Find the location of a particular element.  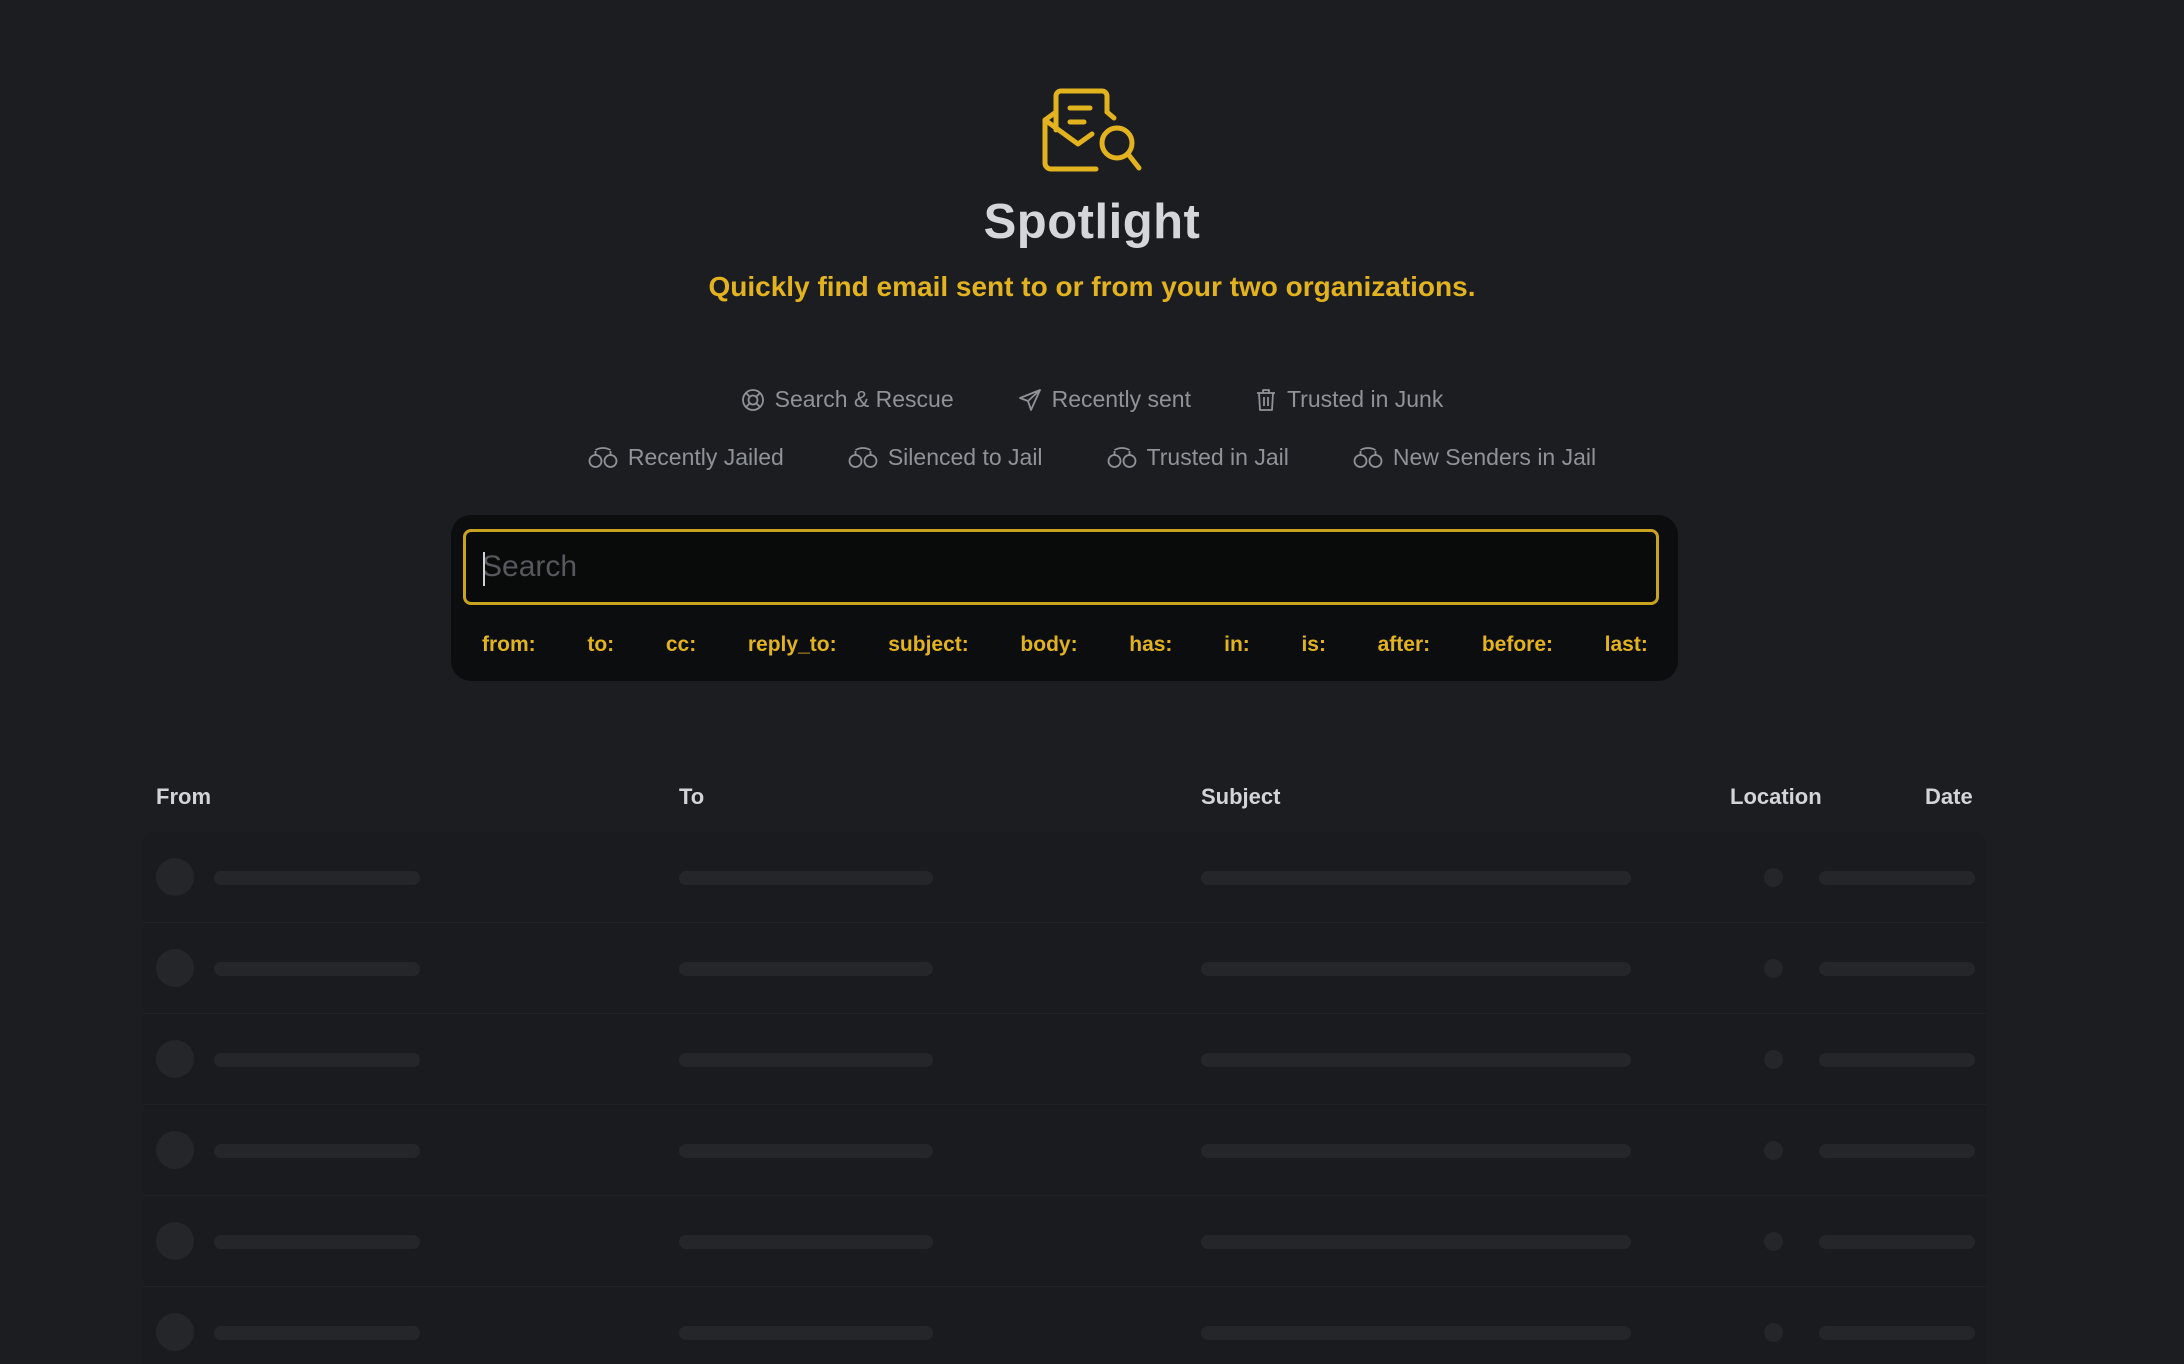

text-caret is located at coordinates (484, 569).